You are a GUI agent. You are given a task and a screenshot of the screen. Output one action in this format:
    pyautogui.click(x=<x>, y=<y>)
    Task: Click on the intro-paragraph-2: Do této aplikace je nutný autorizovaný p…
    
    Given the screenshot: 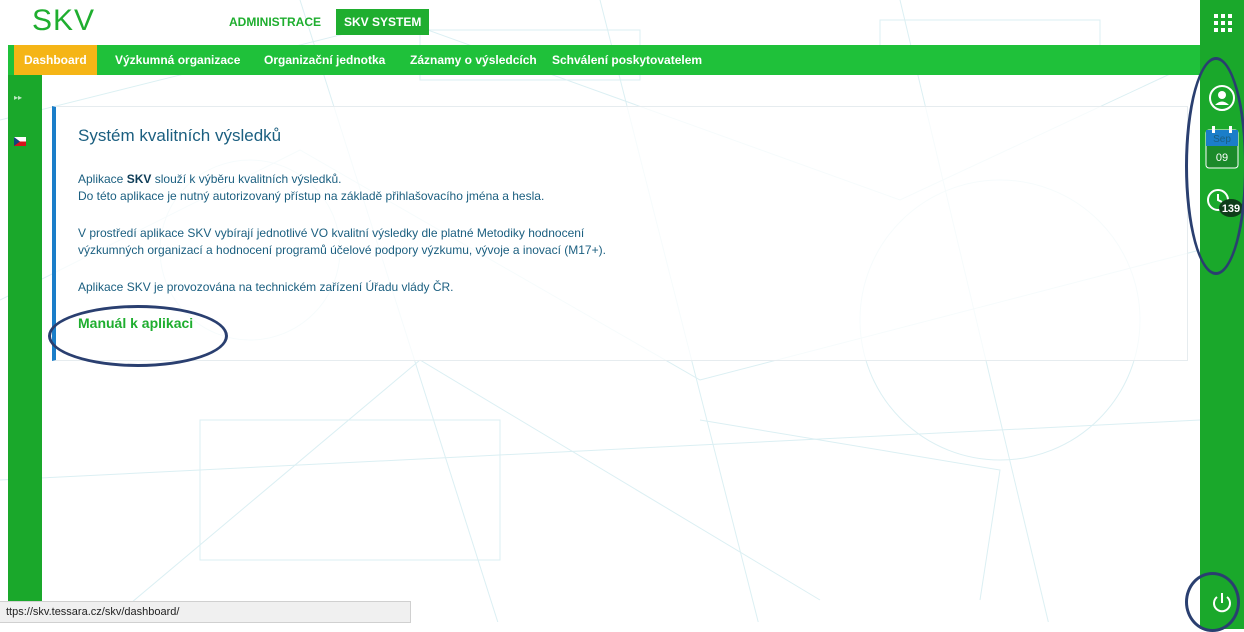 What is the action you would take?
    pyautogui.click(x=311, y=196)
    